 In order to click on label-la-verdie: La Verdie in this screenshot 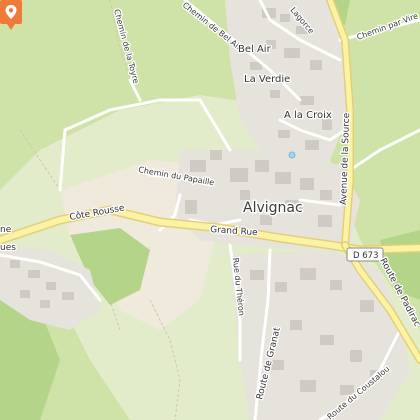, I will do `click(267, 79)`.